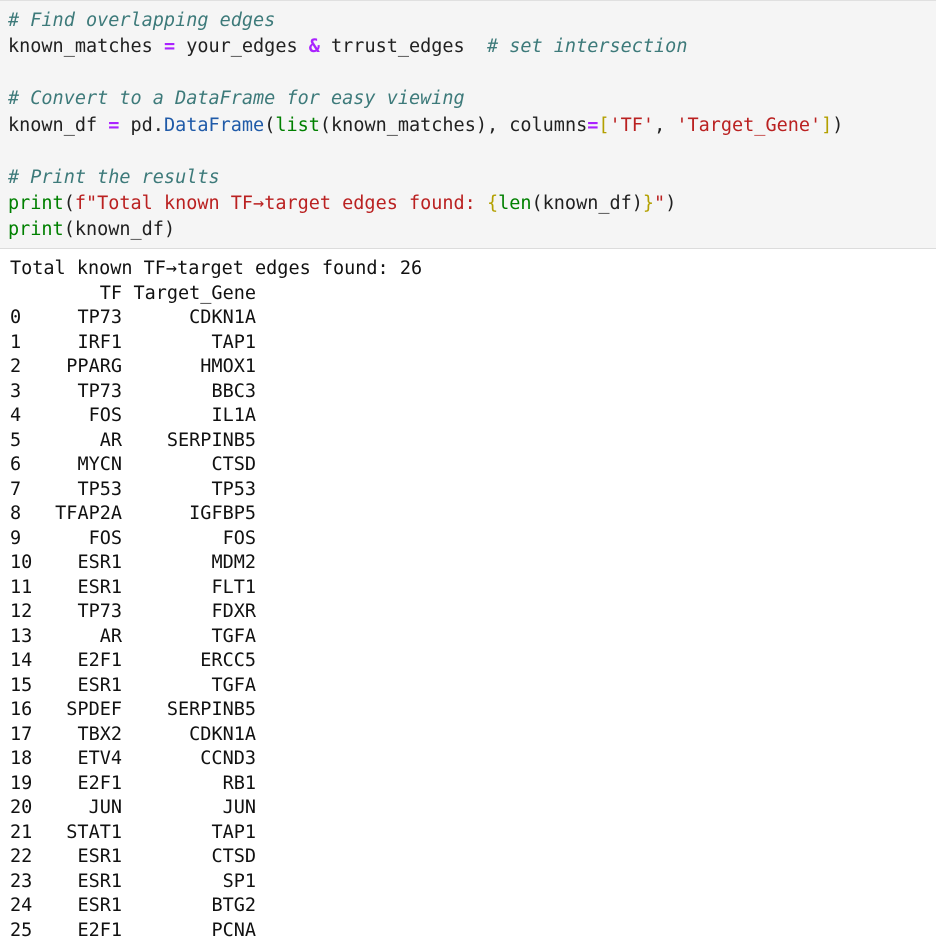  I want to click on code-paren: (, so click(270, 125).